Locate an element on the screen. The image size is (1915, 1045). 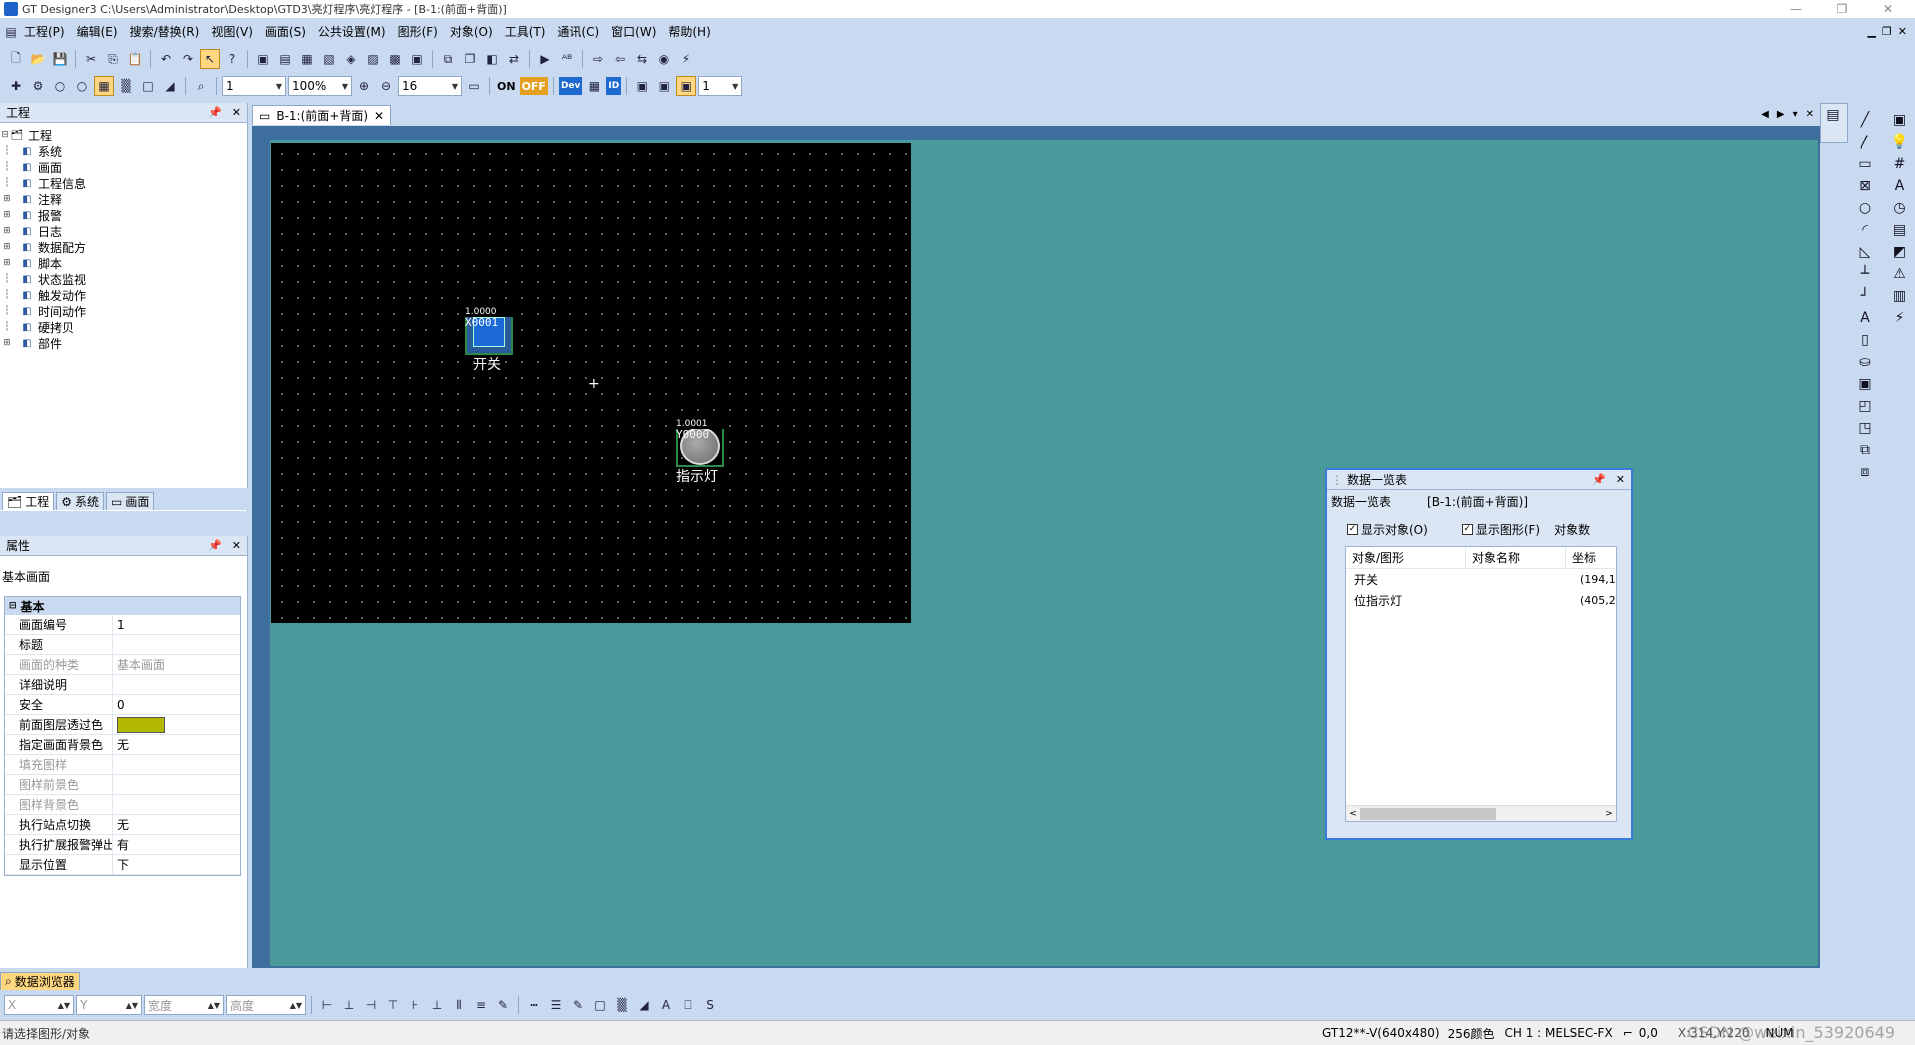
property-value: 无 is located at coordinates (176, 744).